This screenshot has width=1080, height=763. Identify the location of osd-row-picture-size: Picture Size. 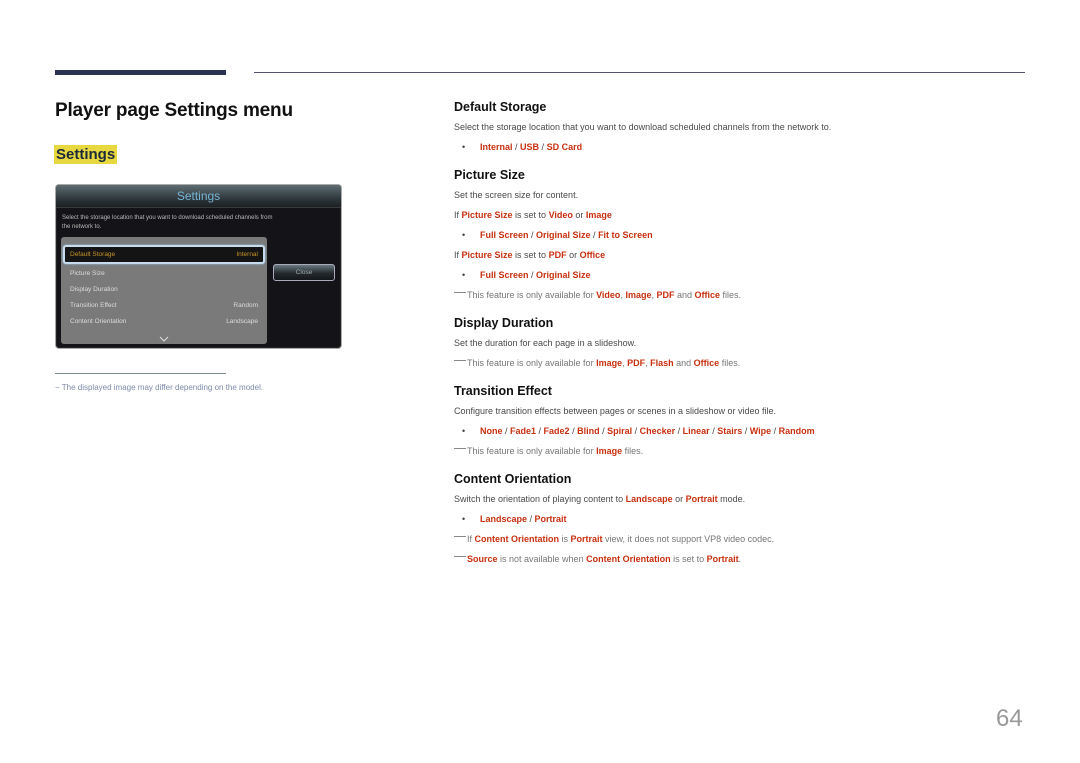
(164, 273).